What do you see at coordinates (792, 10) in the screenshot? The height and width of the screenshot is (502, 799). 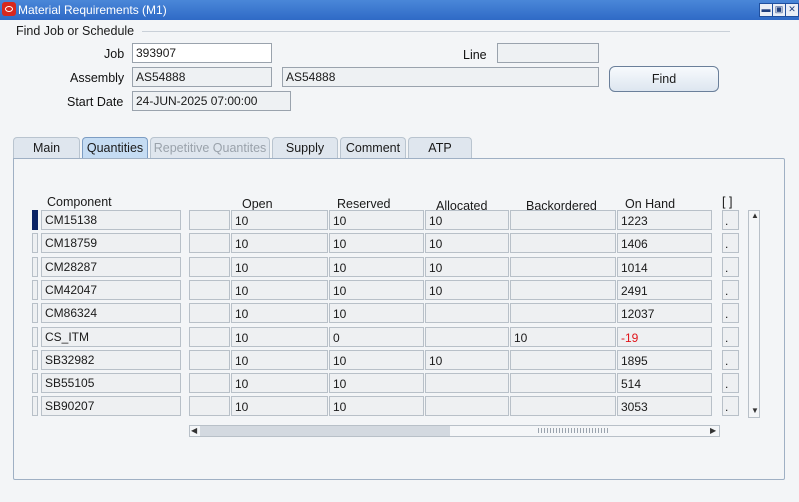 I see `close-button: ✕` at bounding box center [792, 10].